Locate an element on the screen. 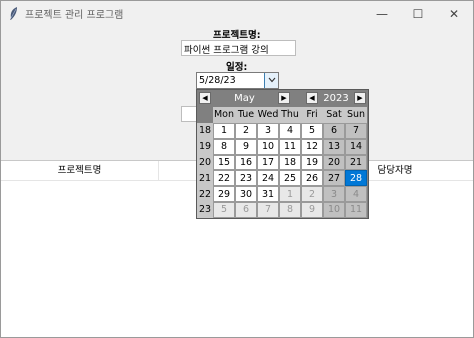 This screenshot has width=474, height=338. calendar-day: 23 is located at coordinates (246, 178).